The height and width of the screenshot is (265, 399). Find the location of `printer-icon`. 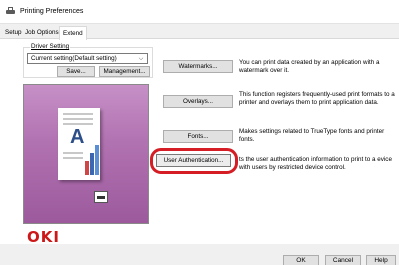

printer-icon is located at coordinates (10, 11).